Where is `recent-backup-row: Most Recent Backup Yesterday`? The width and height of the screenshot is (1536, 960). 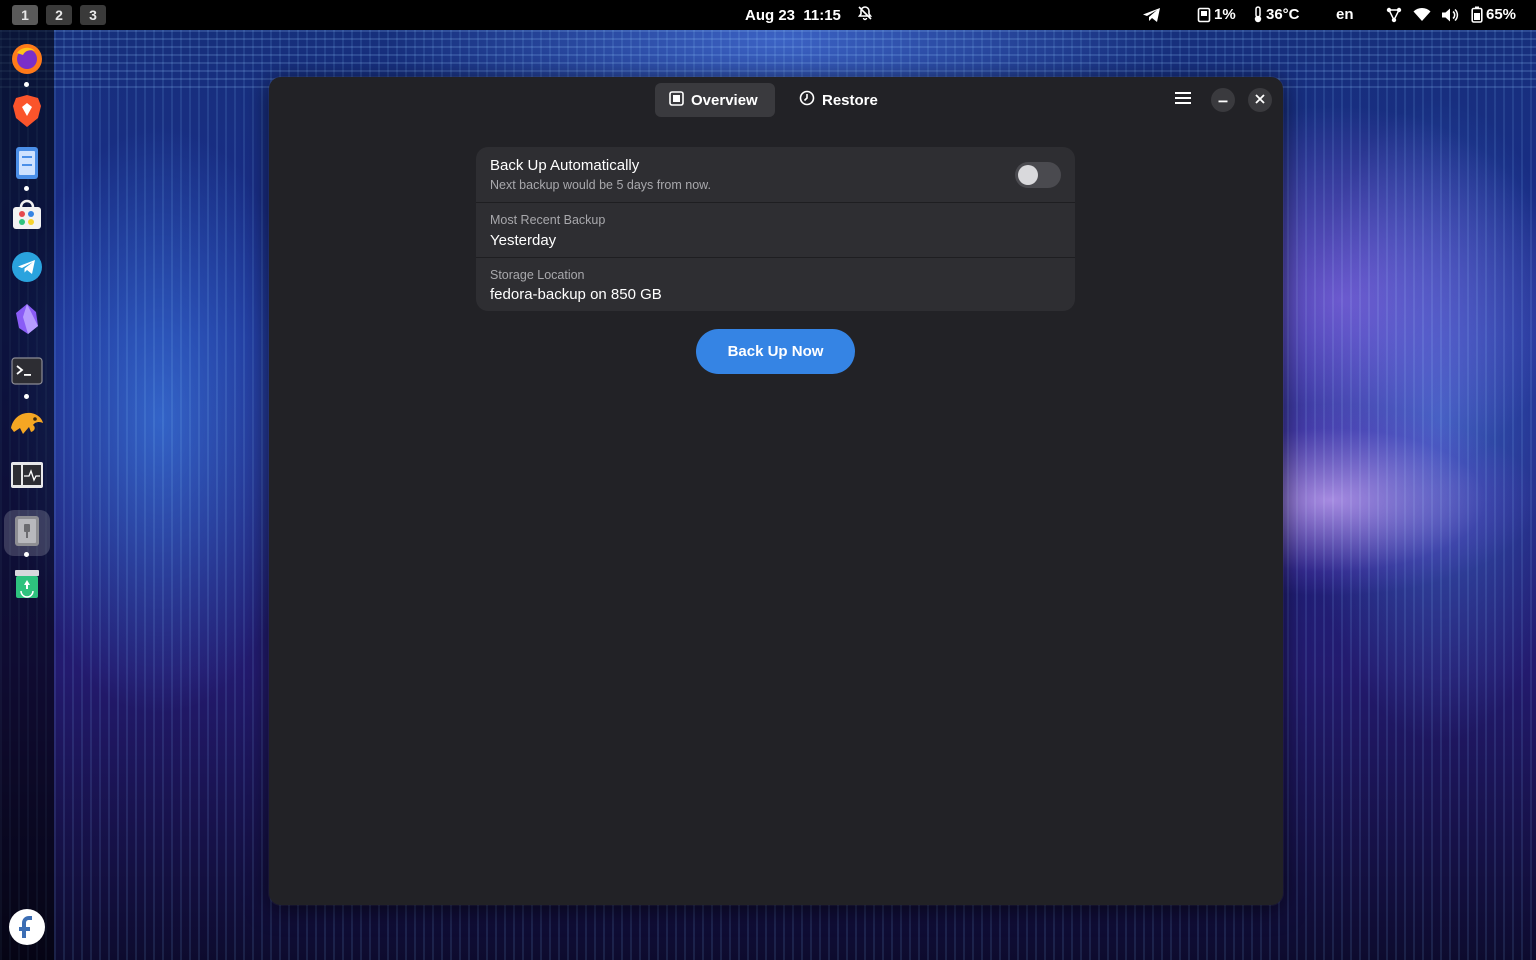
recent-backup-row: Most Recent Backup Yesterday is located at coordinates (775, 229).